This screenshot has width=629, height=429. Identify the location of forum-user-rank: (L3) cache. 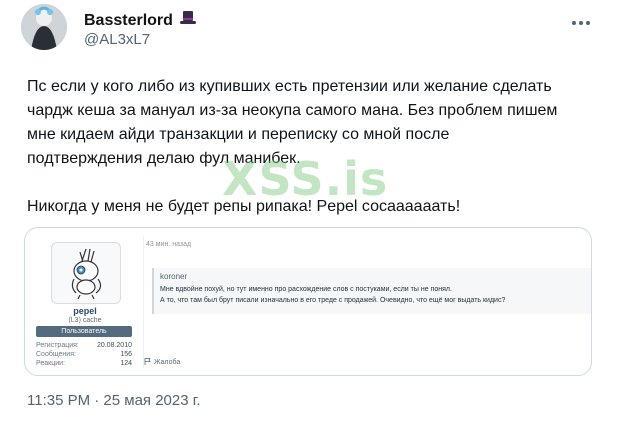
(85, 320).